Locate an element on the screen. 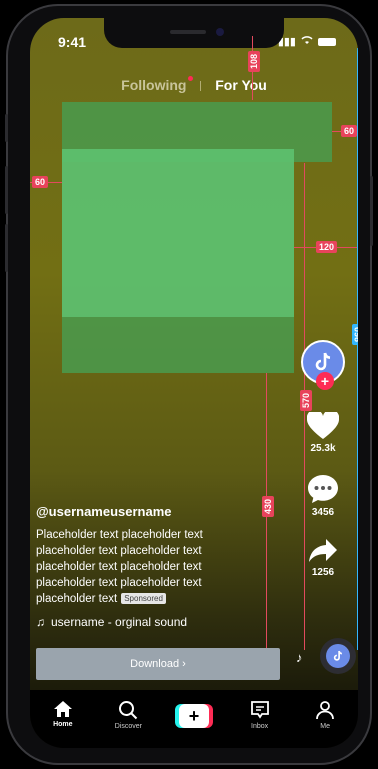 The width and height of the screenshot is (378, 769). search-icon is located at coordinates (128, 710).